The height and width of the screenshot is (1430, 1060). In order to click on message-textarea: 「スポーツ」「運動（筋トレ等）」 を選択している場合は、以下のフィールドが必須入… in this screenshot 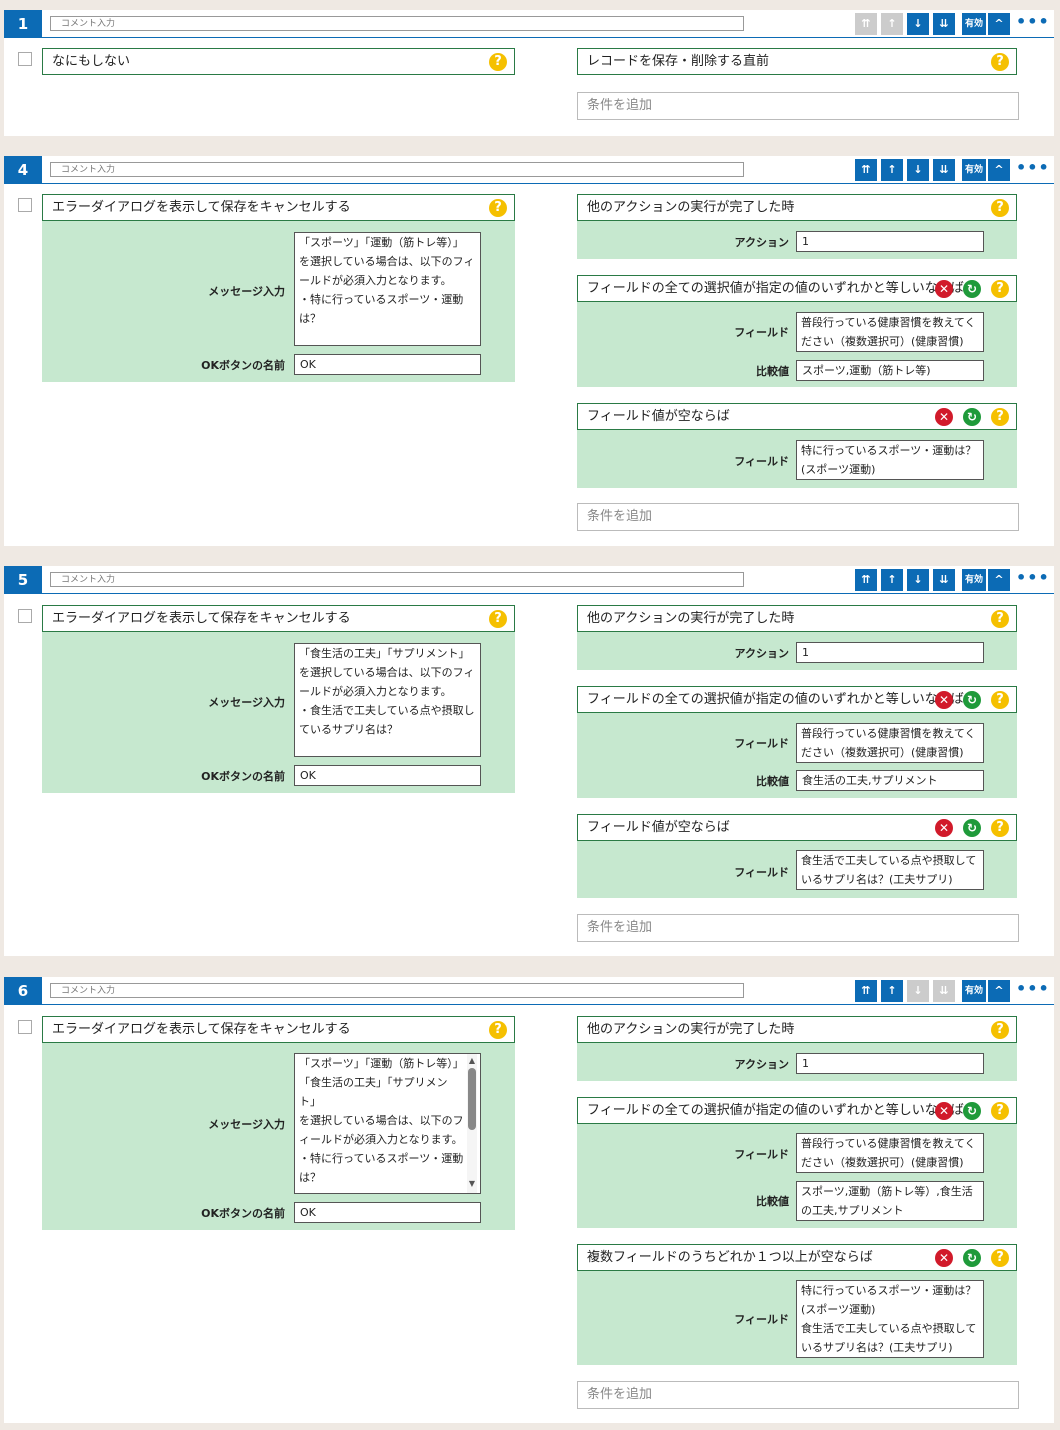, I will do `click(387, 289)`.